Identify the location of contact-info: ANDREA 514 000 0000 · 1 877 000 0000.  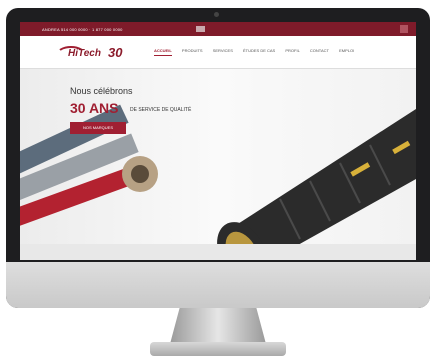
(82, 29).